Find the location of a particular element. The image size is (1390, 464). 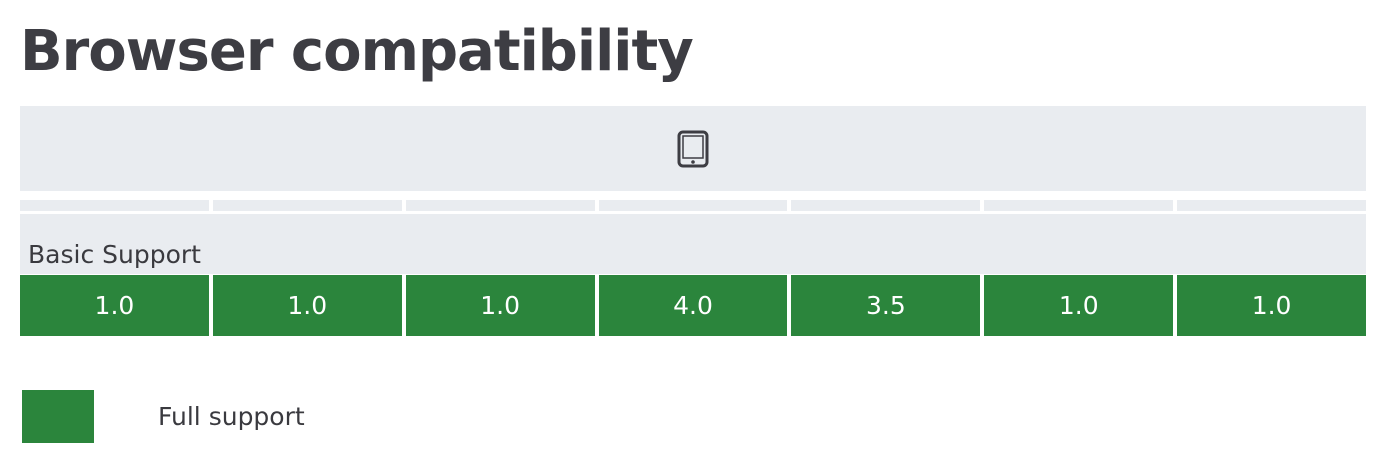

tablet-icon is located at coordinates (693, 148).